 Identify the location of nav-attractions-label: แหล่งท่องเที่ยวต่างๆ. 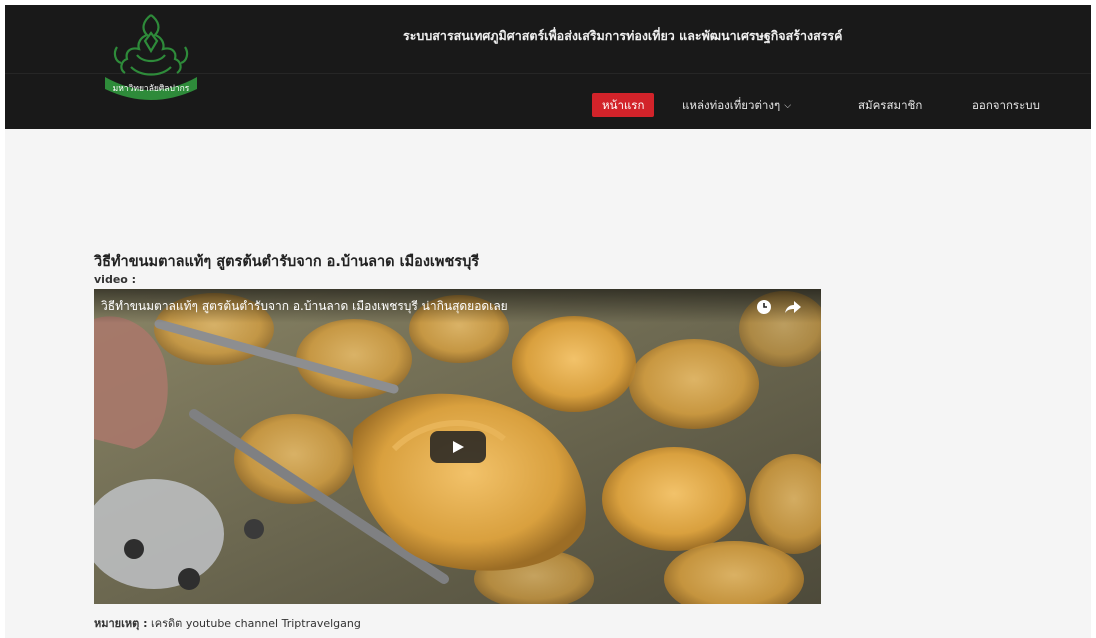
(731, 105).